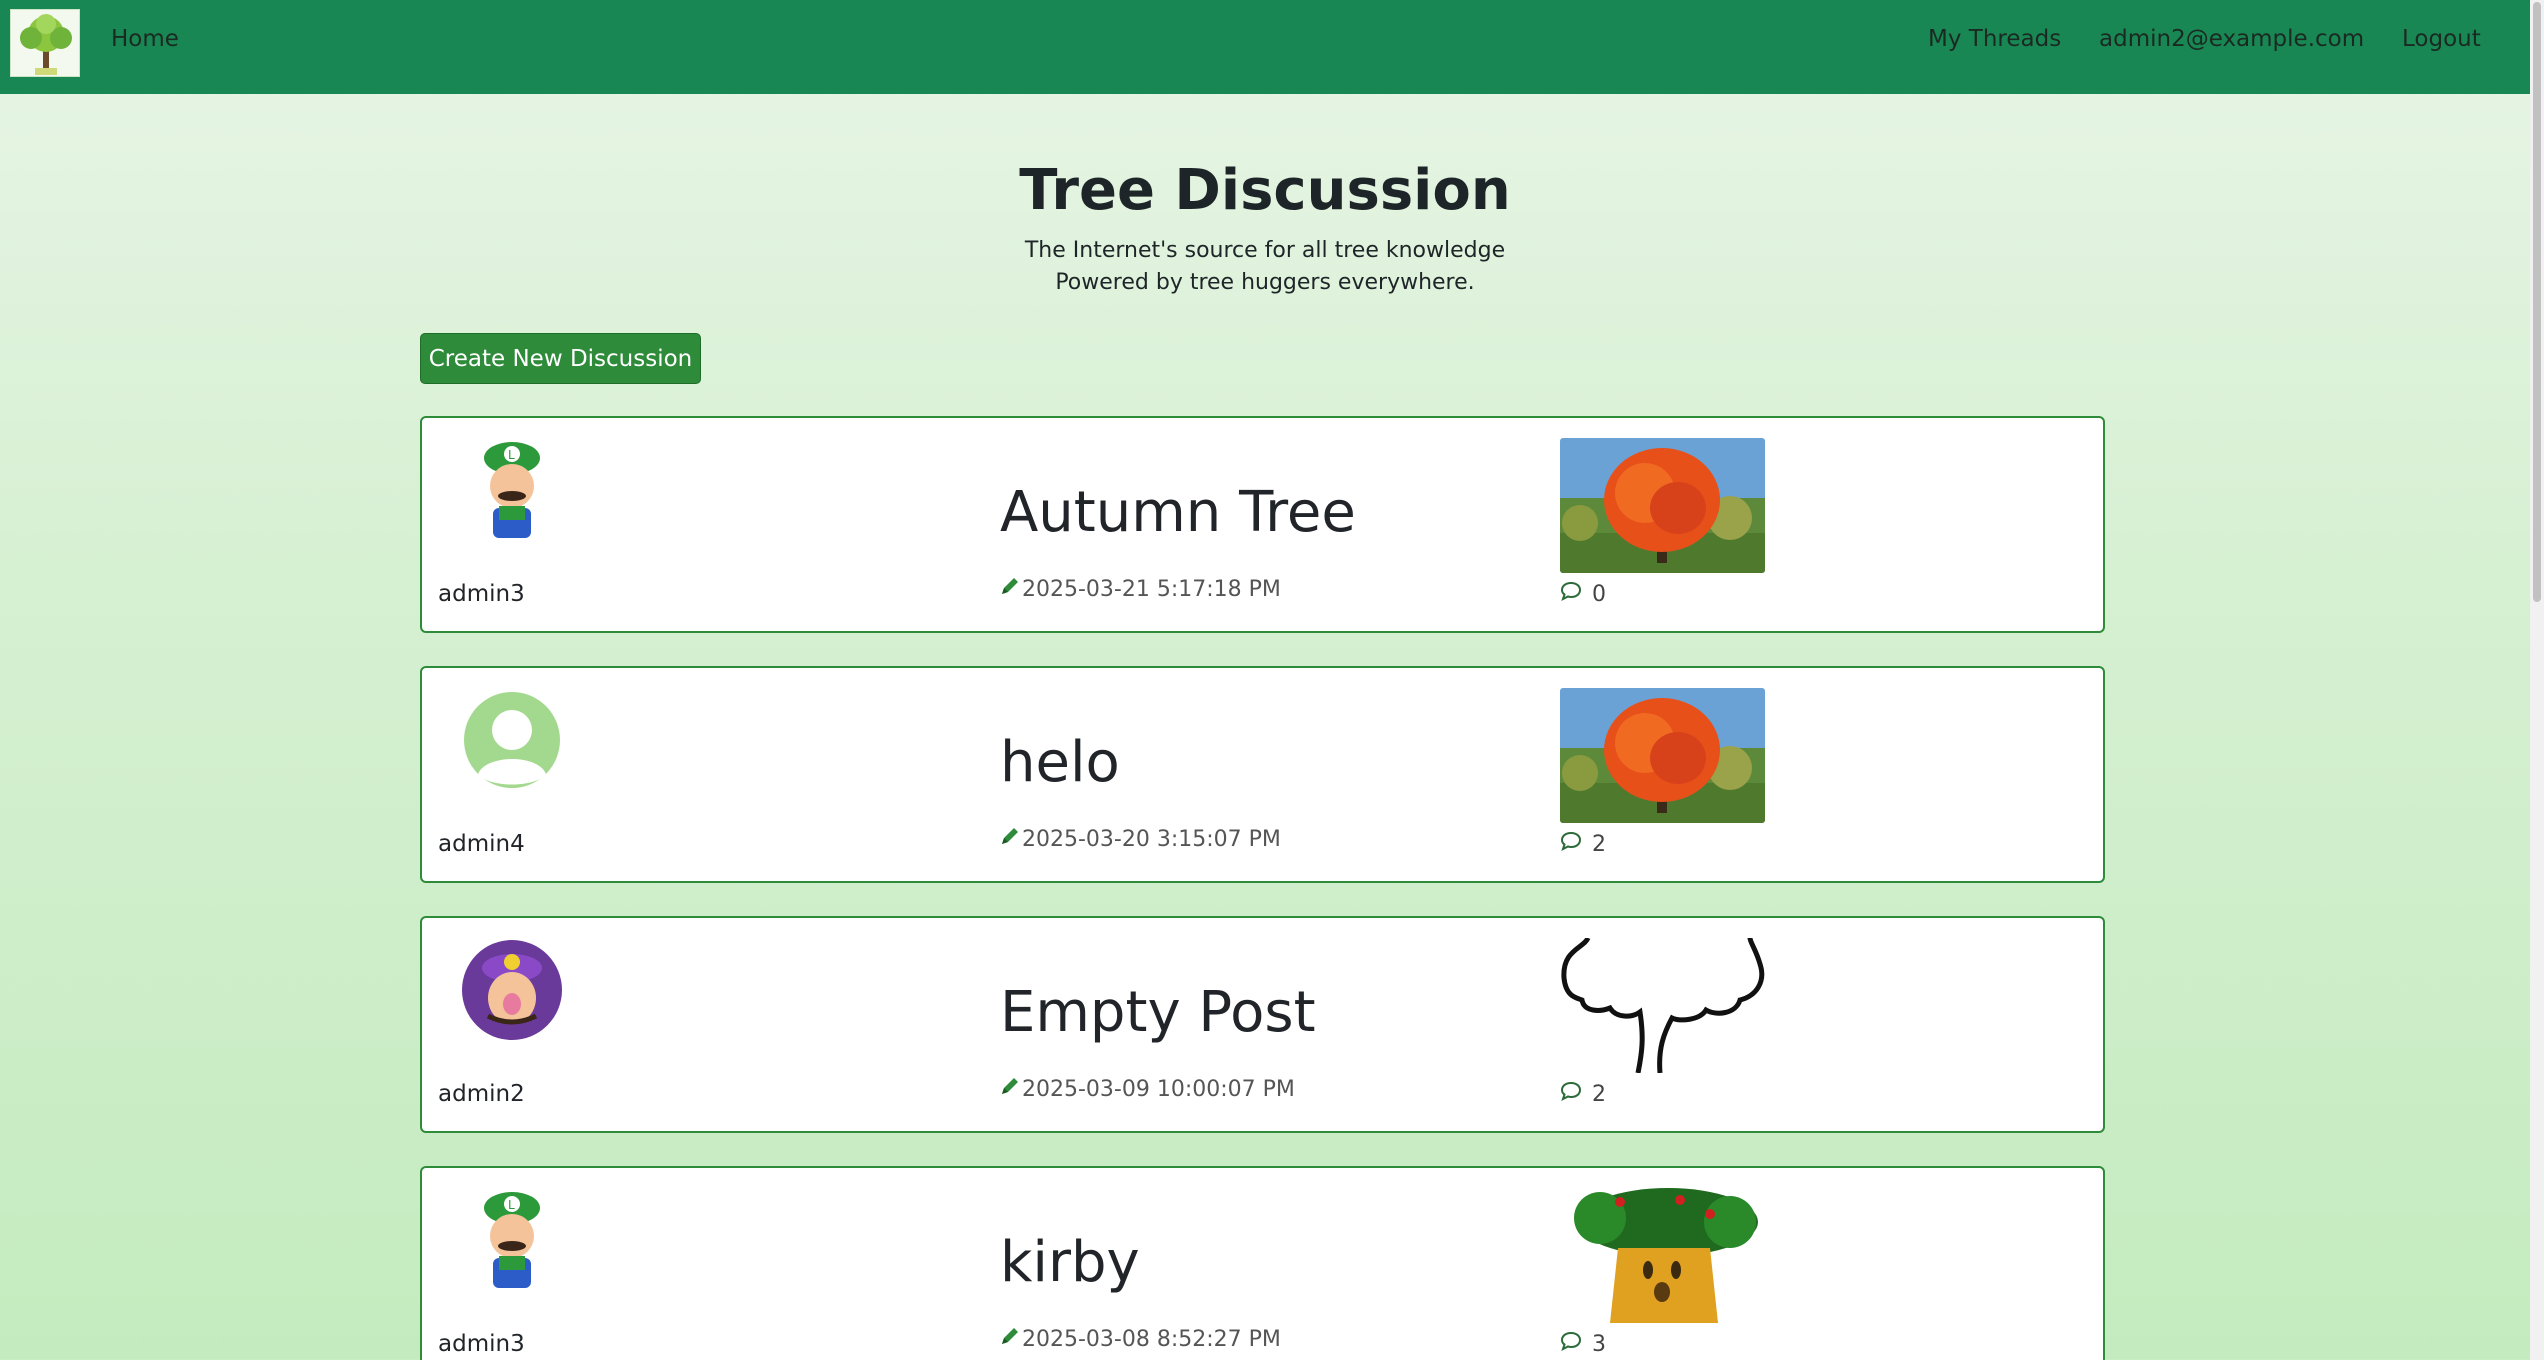  What do you see at coordinates (2441, 39) in the screenshot?
I see `nav-logout-link: Logout` at bounding box center [2441, 39].